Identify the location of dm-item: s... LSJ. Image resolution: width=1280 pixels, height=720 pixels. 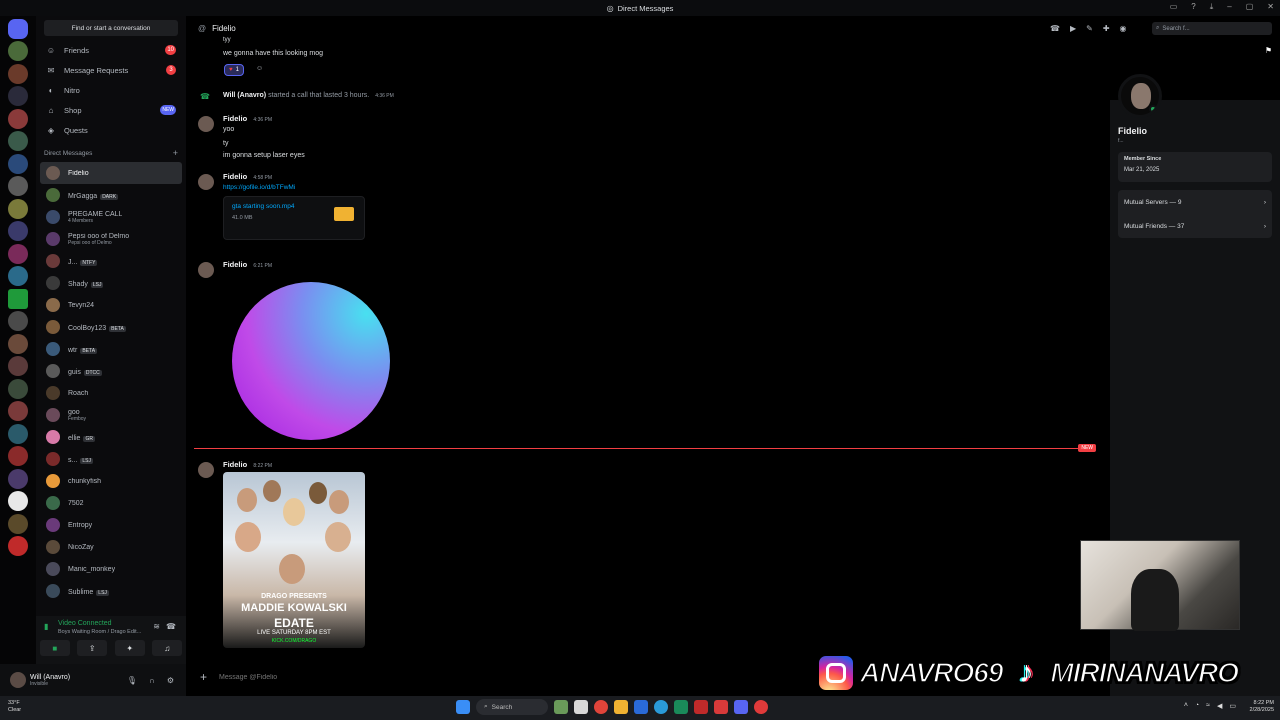
(111, 459).